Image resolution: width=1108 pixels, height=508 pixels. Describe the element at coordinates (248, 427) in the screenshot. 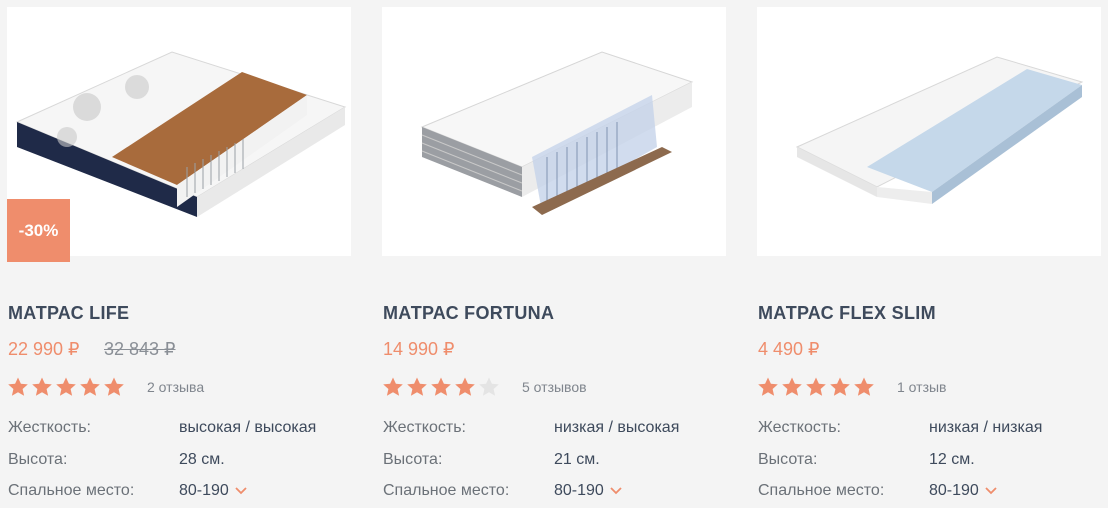

I see `spec-value-hardness: высокая / высокая` at that location.